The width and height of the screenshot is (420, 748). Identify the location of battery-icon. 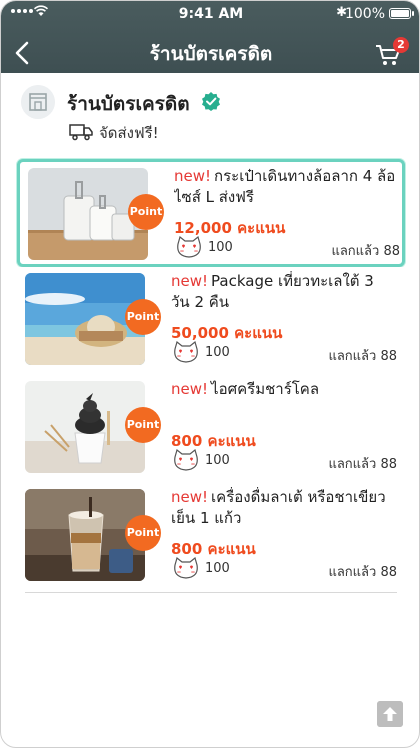
(400, 13).